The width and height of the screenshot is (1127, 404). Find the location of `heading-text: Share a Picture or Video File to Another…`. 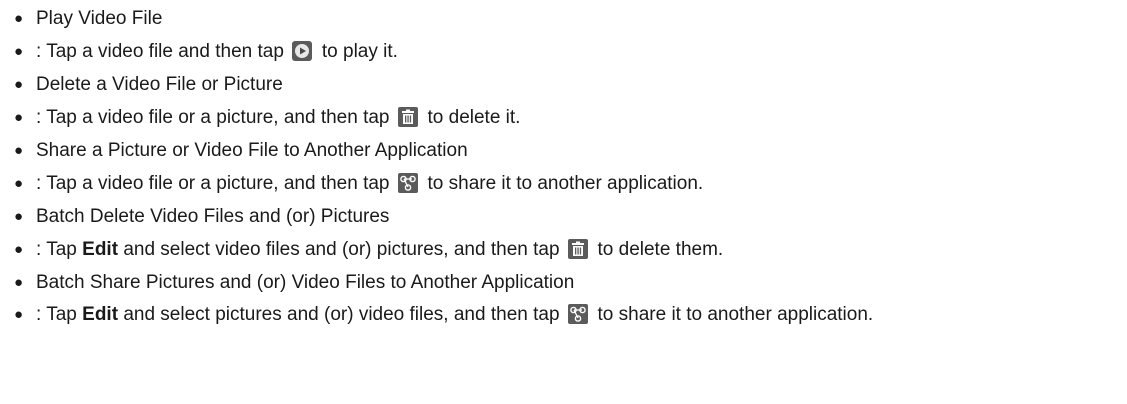

heading-text: Share a Picture or Video File to Another… is located at coordinates (252, 150).